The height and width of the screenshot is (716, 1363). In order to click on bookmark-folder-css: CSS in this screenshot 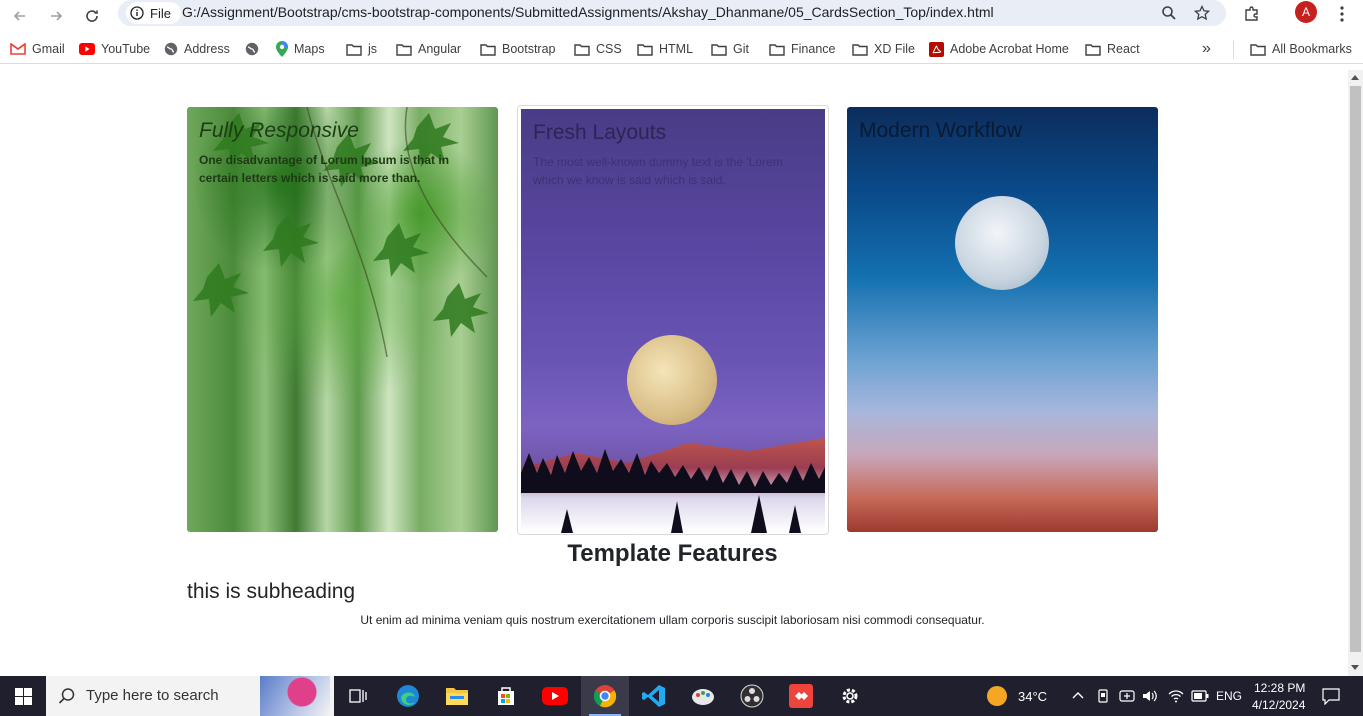, I will do `click(598, 49)`.